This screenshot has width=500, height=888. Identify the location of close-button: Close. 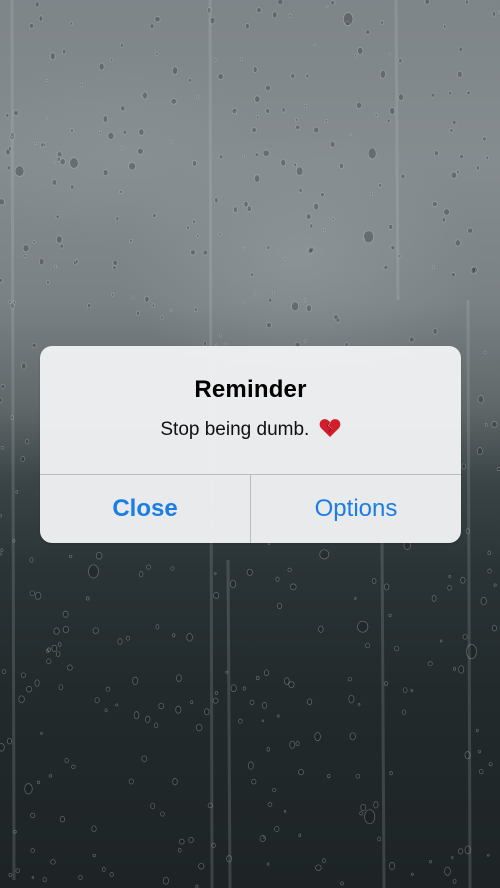
(145, 509).